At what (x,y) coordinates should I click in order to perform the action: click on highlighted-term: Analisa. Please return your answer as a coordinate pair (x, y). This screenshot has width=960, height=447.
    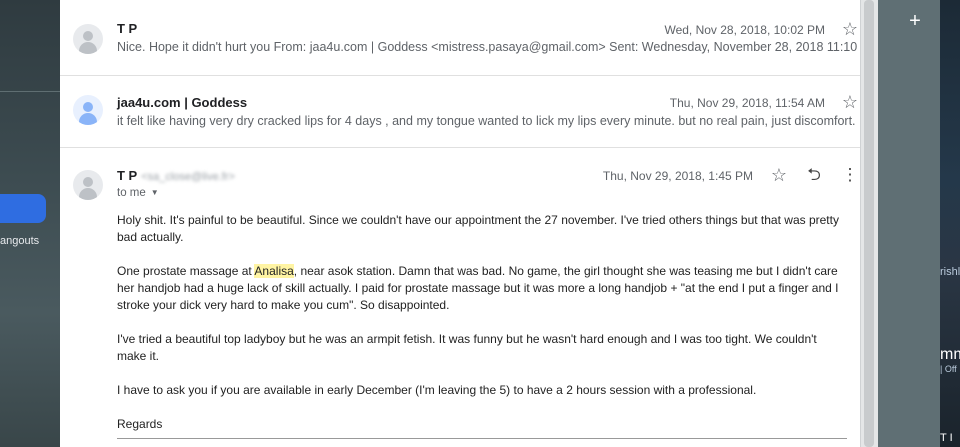
    Looking at the image, I should click on (274, 271).